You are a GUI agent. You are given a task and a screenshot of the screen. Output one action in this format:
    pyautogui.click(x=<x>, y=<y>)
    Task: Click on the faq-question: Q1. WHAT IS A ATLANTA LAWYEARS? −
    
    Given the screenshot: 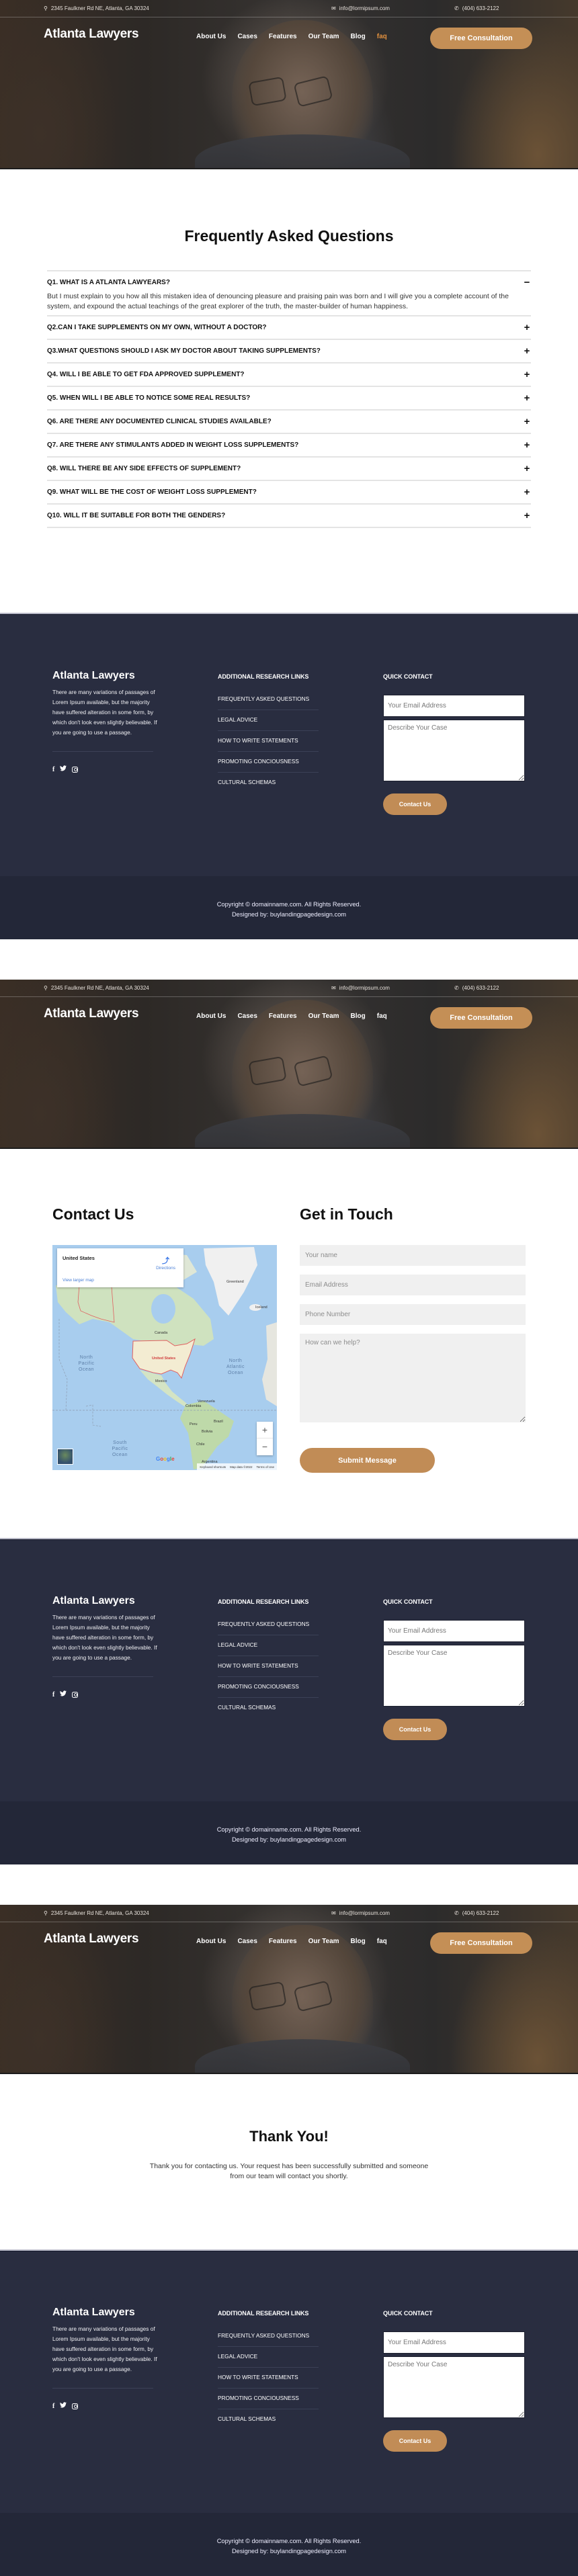 What is the action you would take?
    pyautogui.click(x=289, y=282)
    